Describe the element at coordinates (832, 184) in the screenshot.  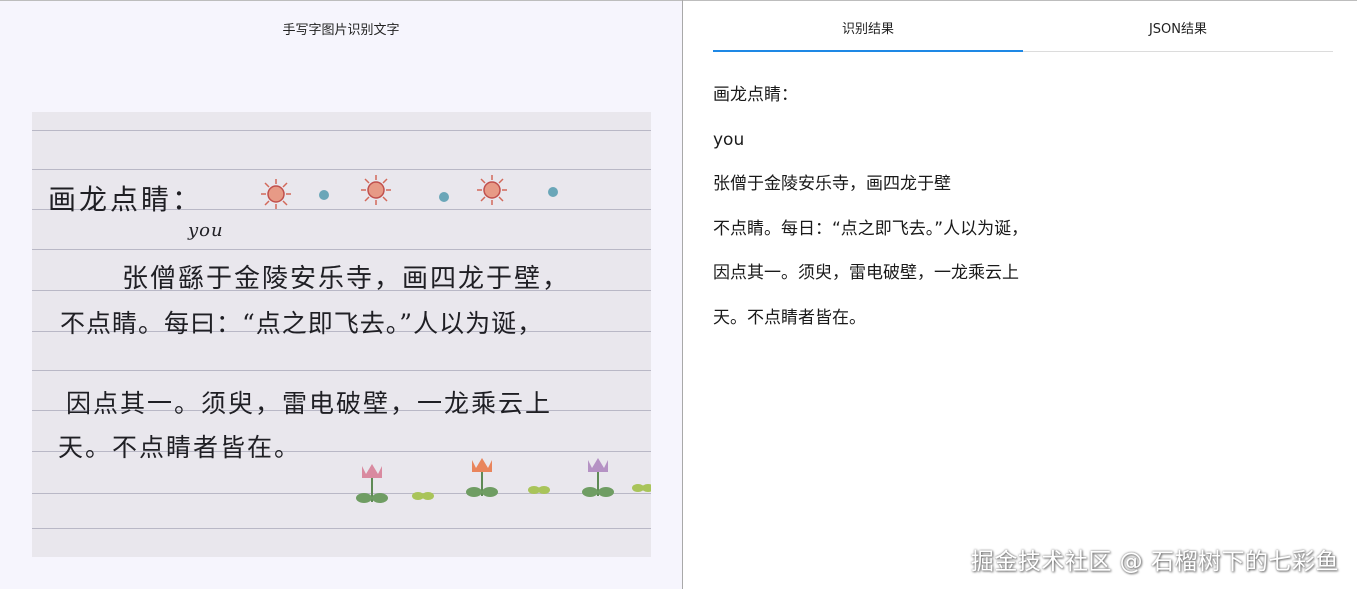
I see `result-line: 张僧于金陵安乐寺，画四龙于壁` at that location.